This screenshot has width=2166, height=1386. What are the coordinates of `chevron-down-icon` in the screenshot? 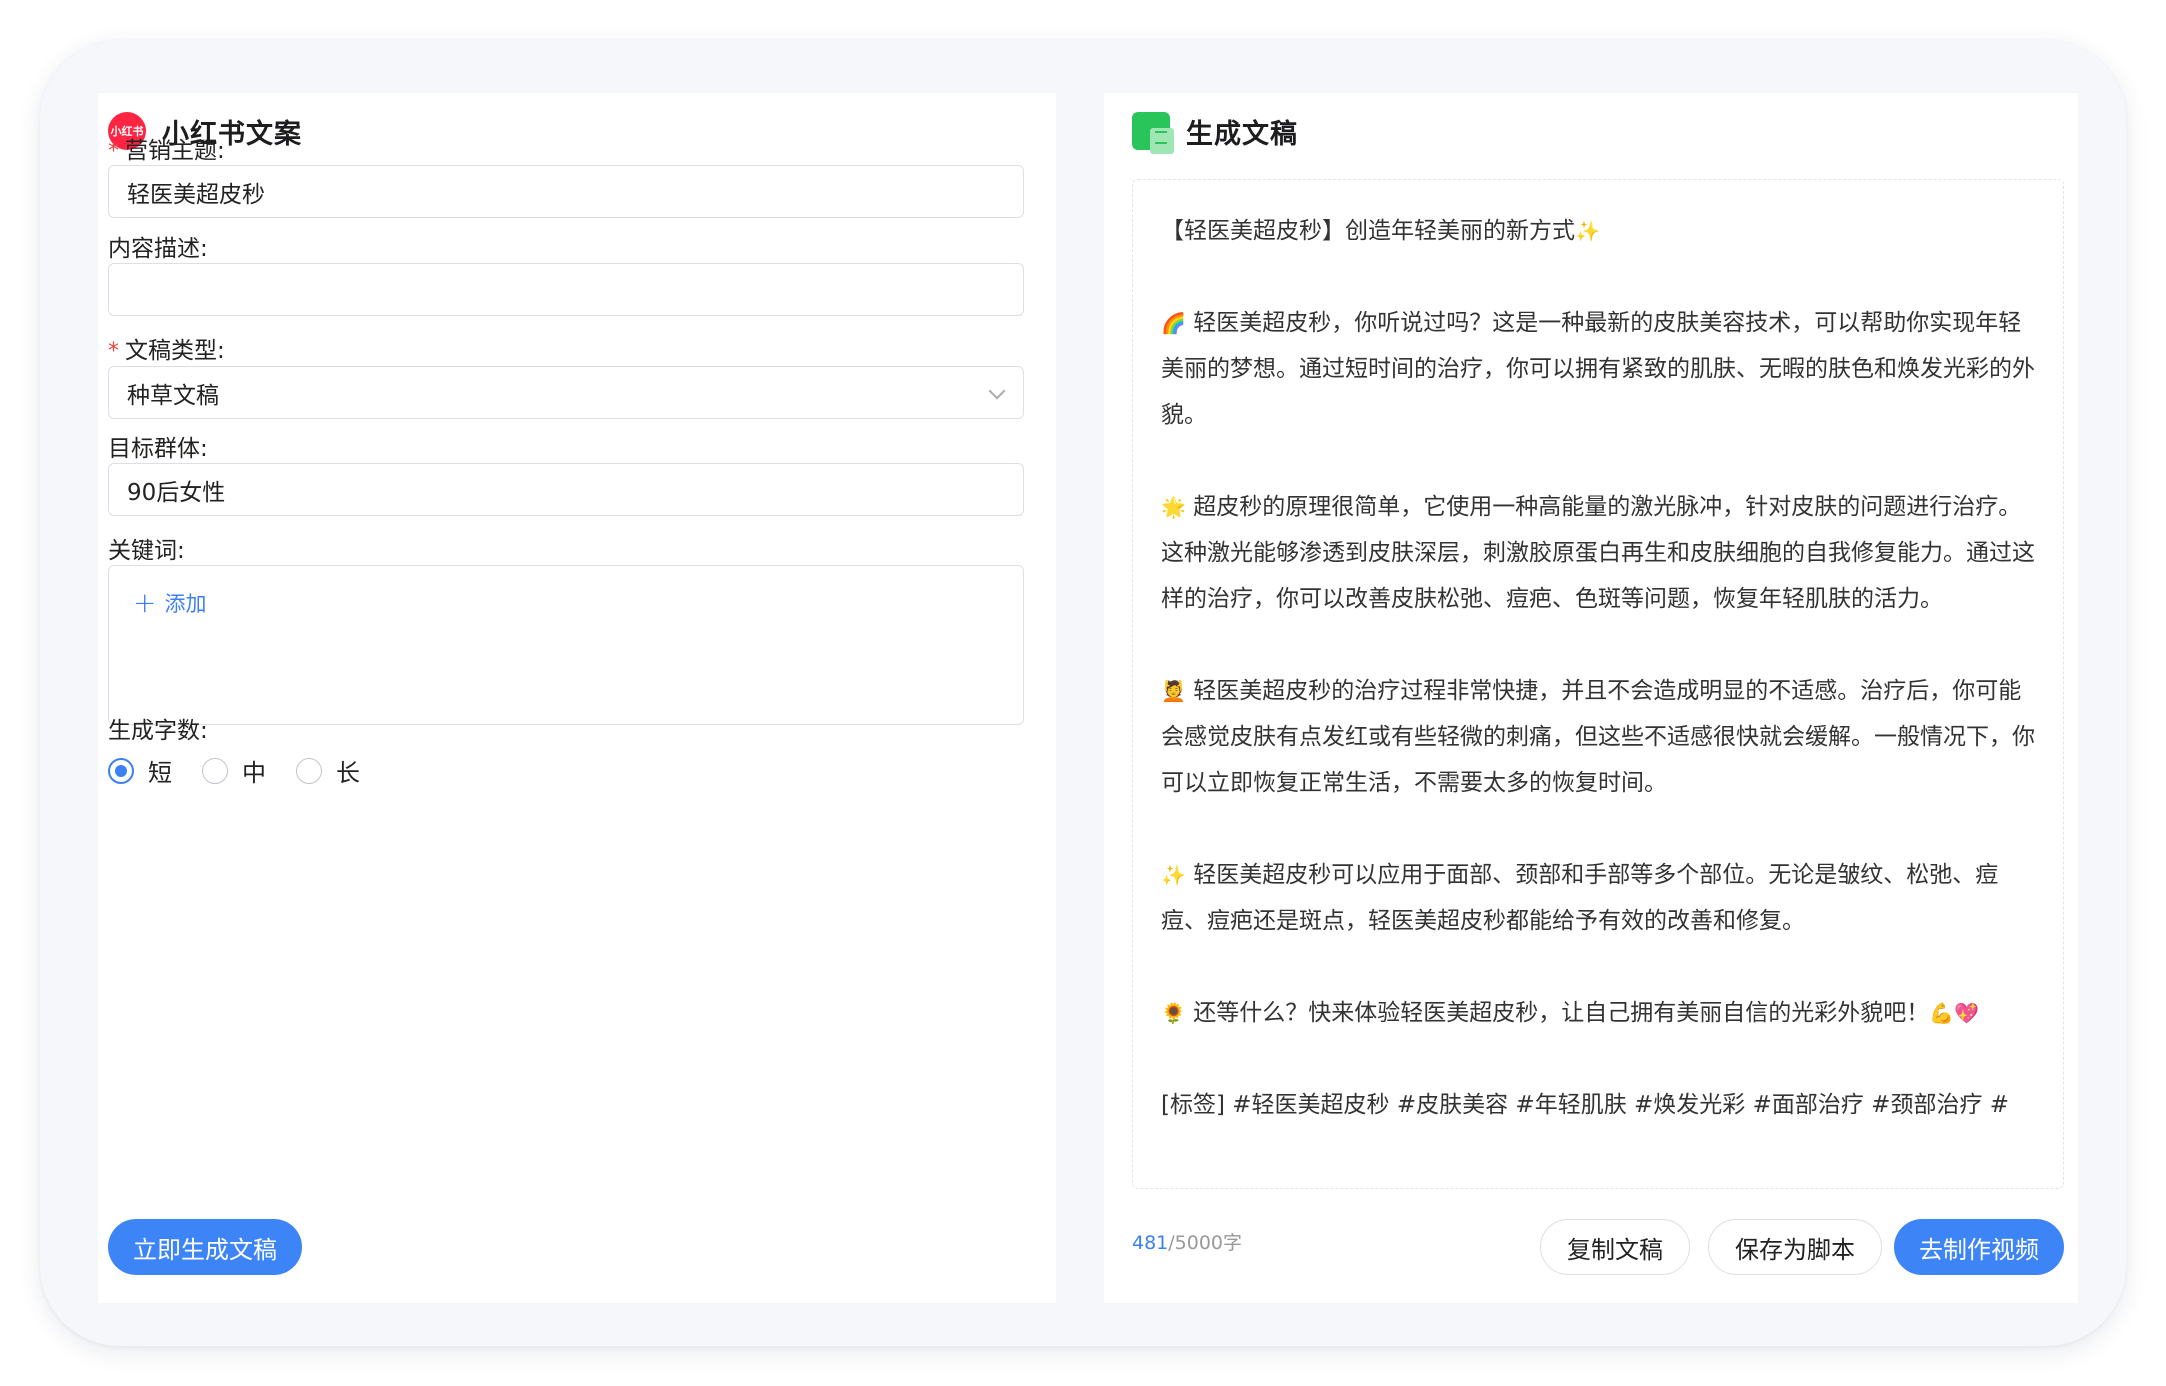 It's located at (997, 391).